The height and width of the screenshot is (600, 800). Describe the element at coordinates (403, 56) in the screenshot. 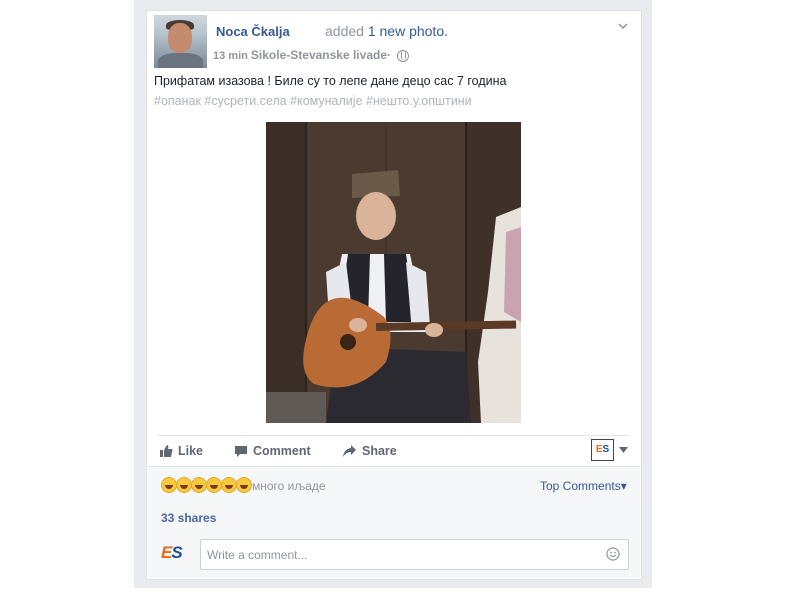

I see `globe-icon` at that location.